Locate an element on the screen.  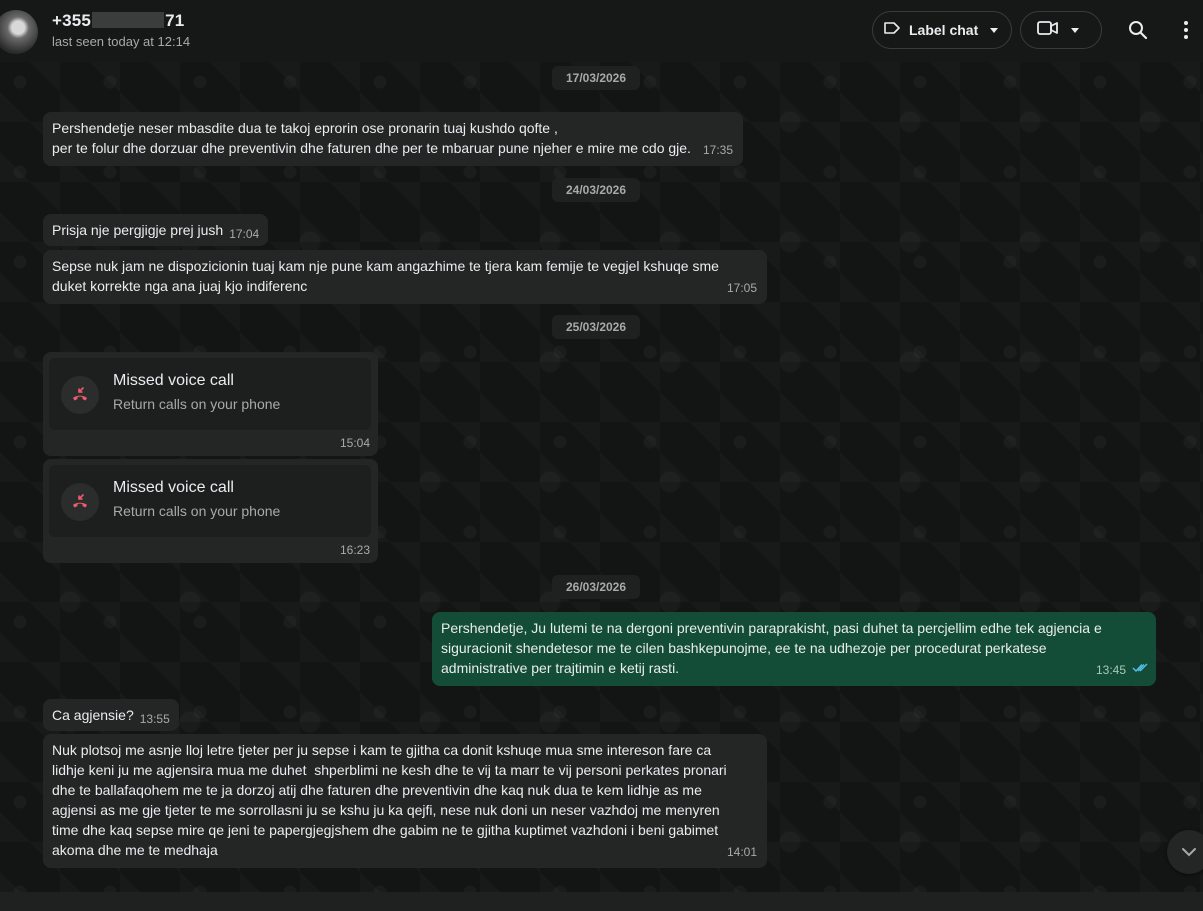
message-time: 17:35 is located at coordinates (717, 150).